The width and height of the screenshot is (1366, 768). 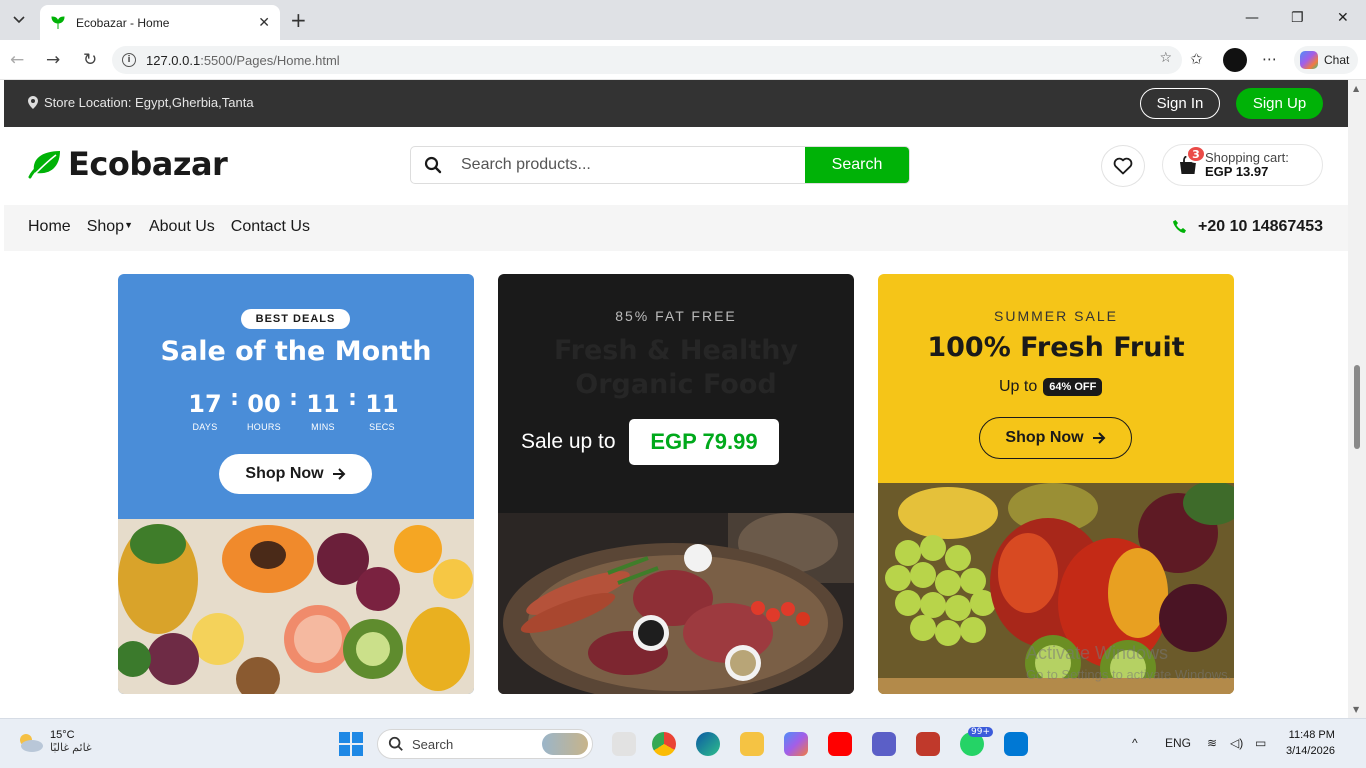 I want to click on cart-label: Shopping cart:, so click(x=1247, y=157).